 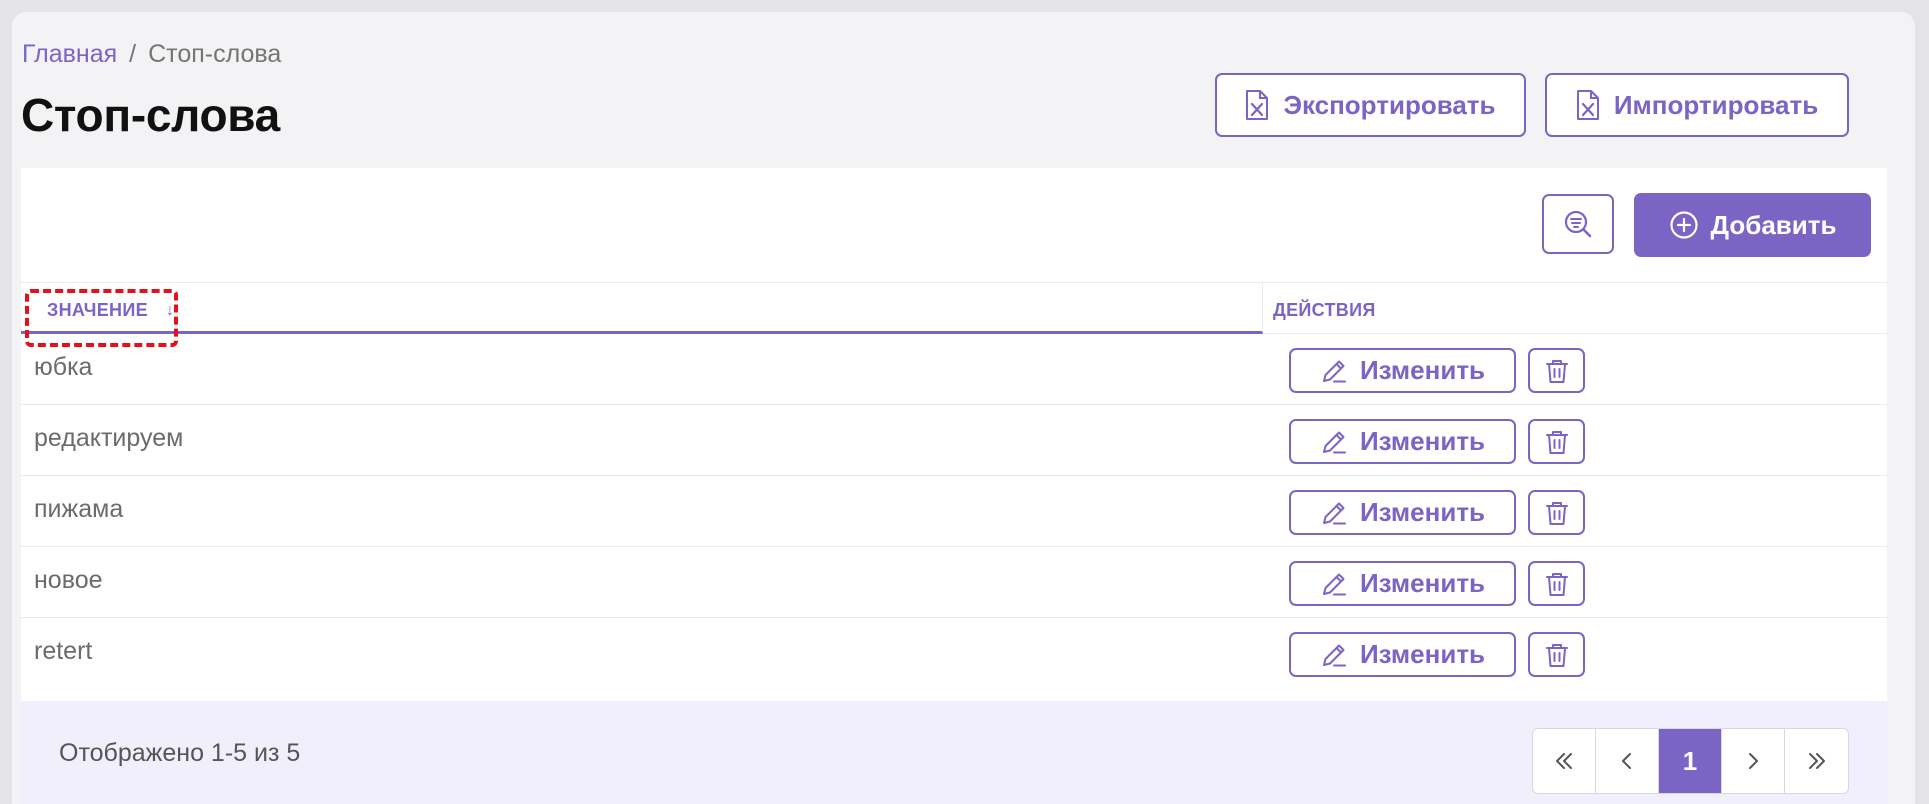 I want to click on table-row: retert Изменить, so click(x=954, y=653).